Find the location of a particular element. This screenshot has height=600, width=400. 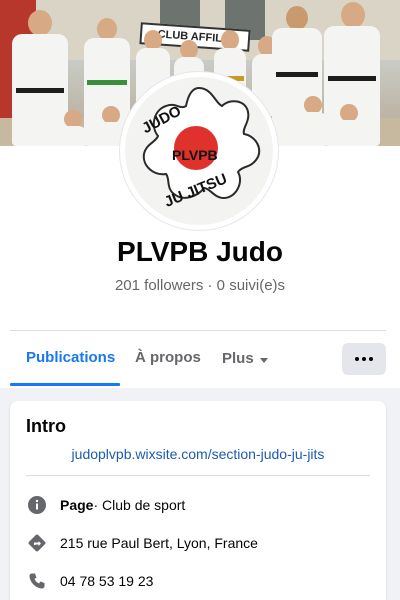

club-logo: JUDO PLVPB JU JITSU is located at coordinates (199, 151).